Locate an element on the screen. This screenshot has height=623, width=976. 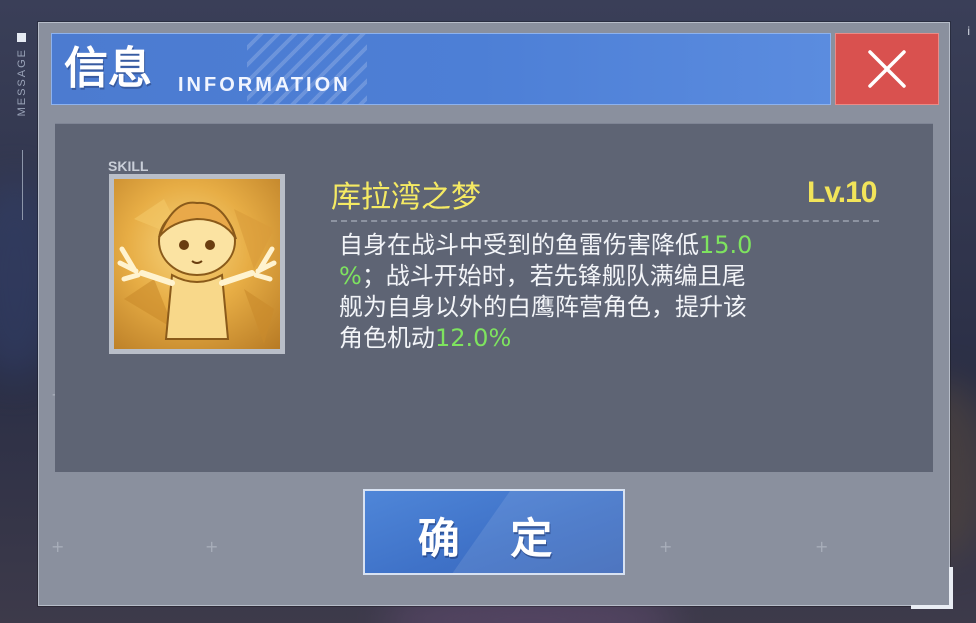
description-line: 舰为自身以外的白鹰阵营角色，提升该 is located at coordinates (599, 307).